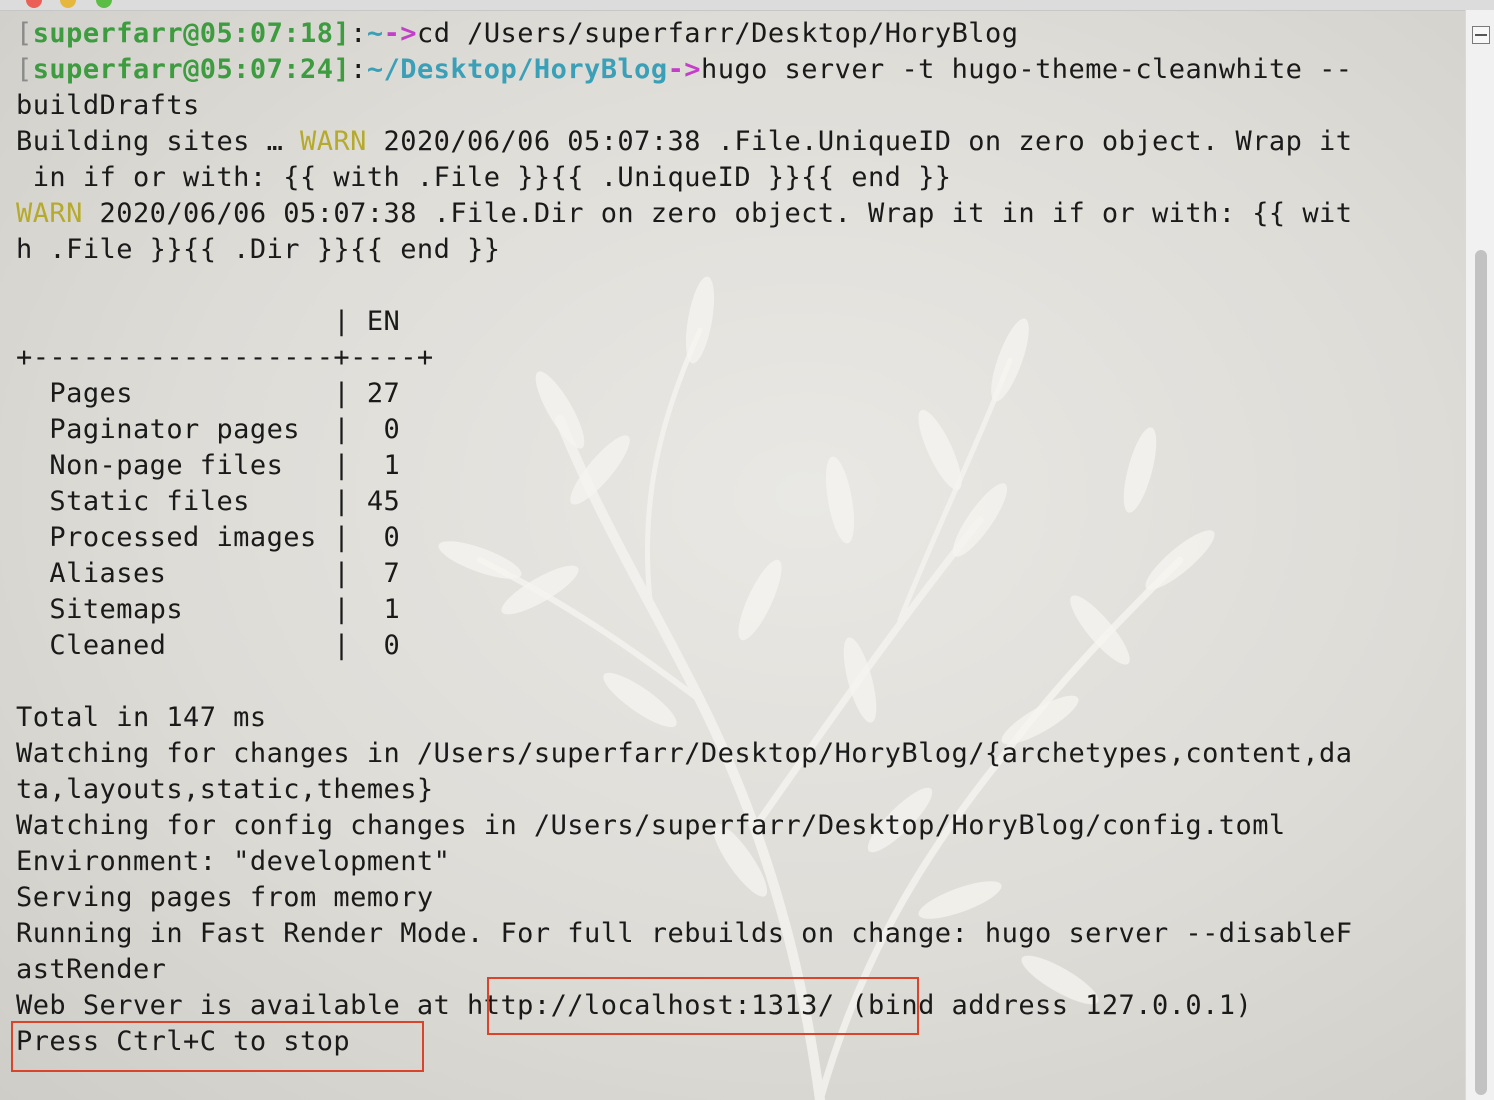 This screenshot has width=1494, height=1100. Describe the element at coordinates (208, 645) in the screenshot. I see `output-line: Cleaned | 0` at that location.